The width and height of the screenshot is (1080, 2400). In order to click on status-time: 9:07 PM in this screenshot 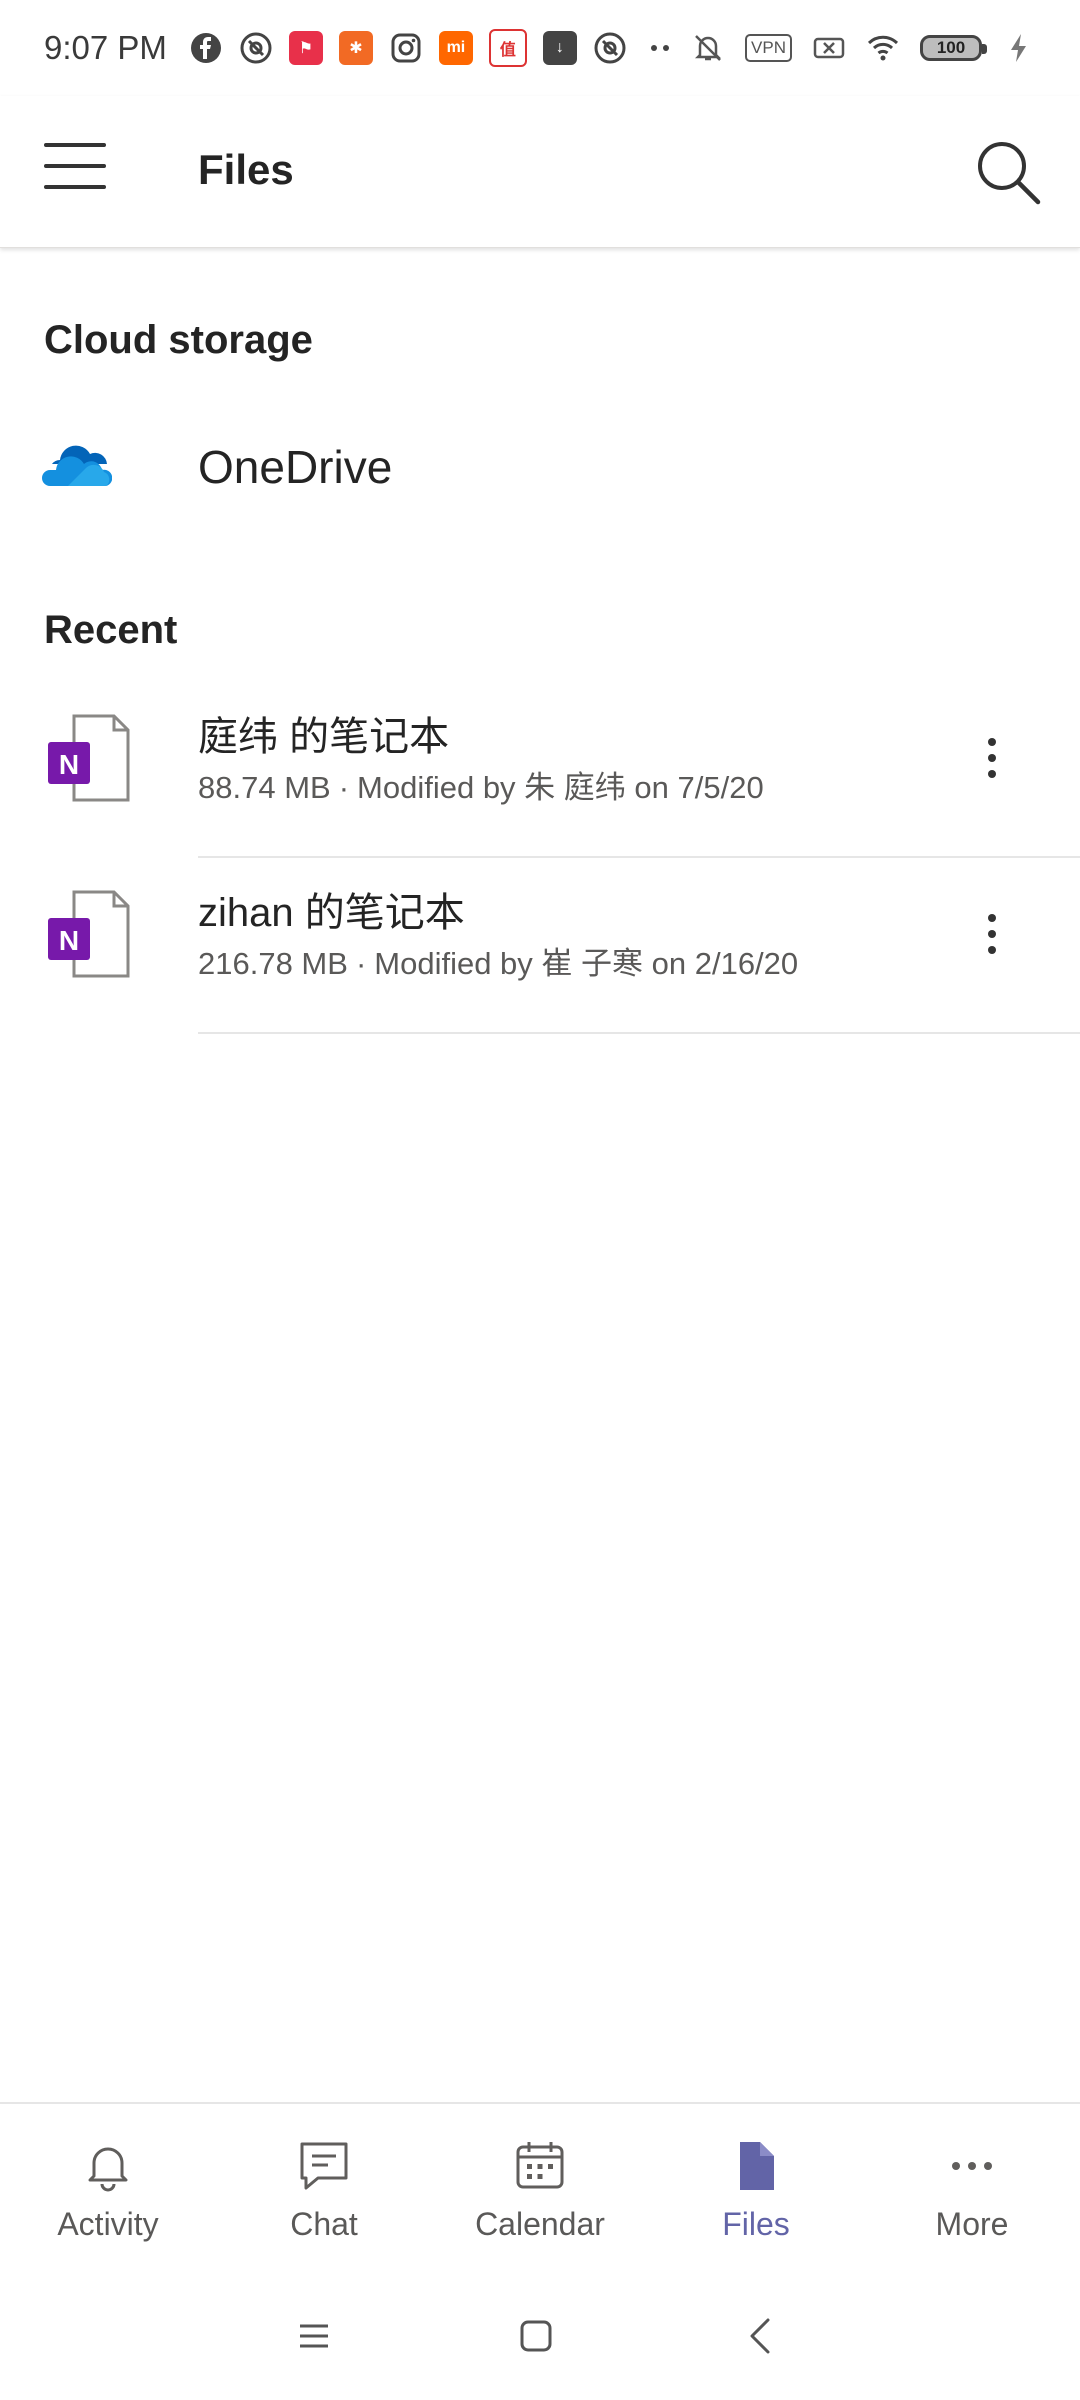, I will do `click(105, 47)`.